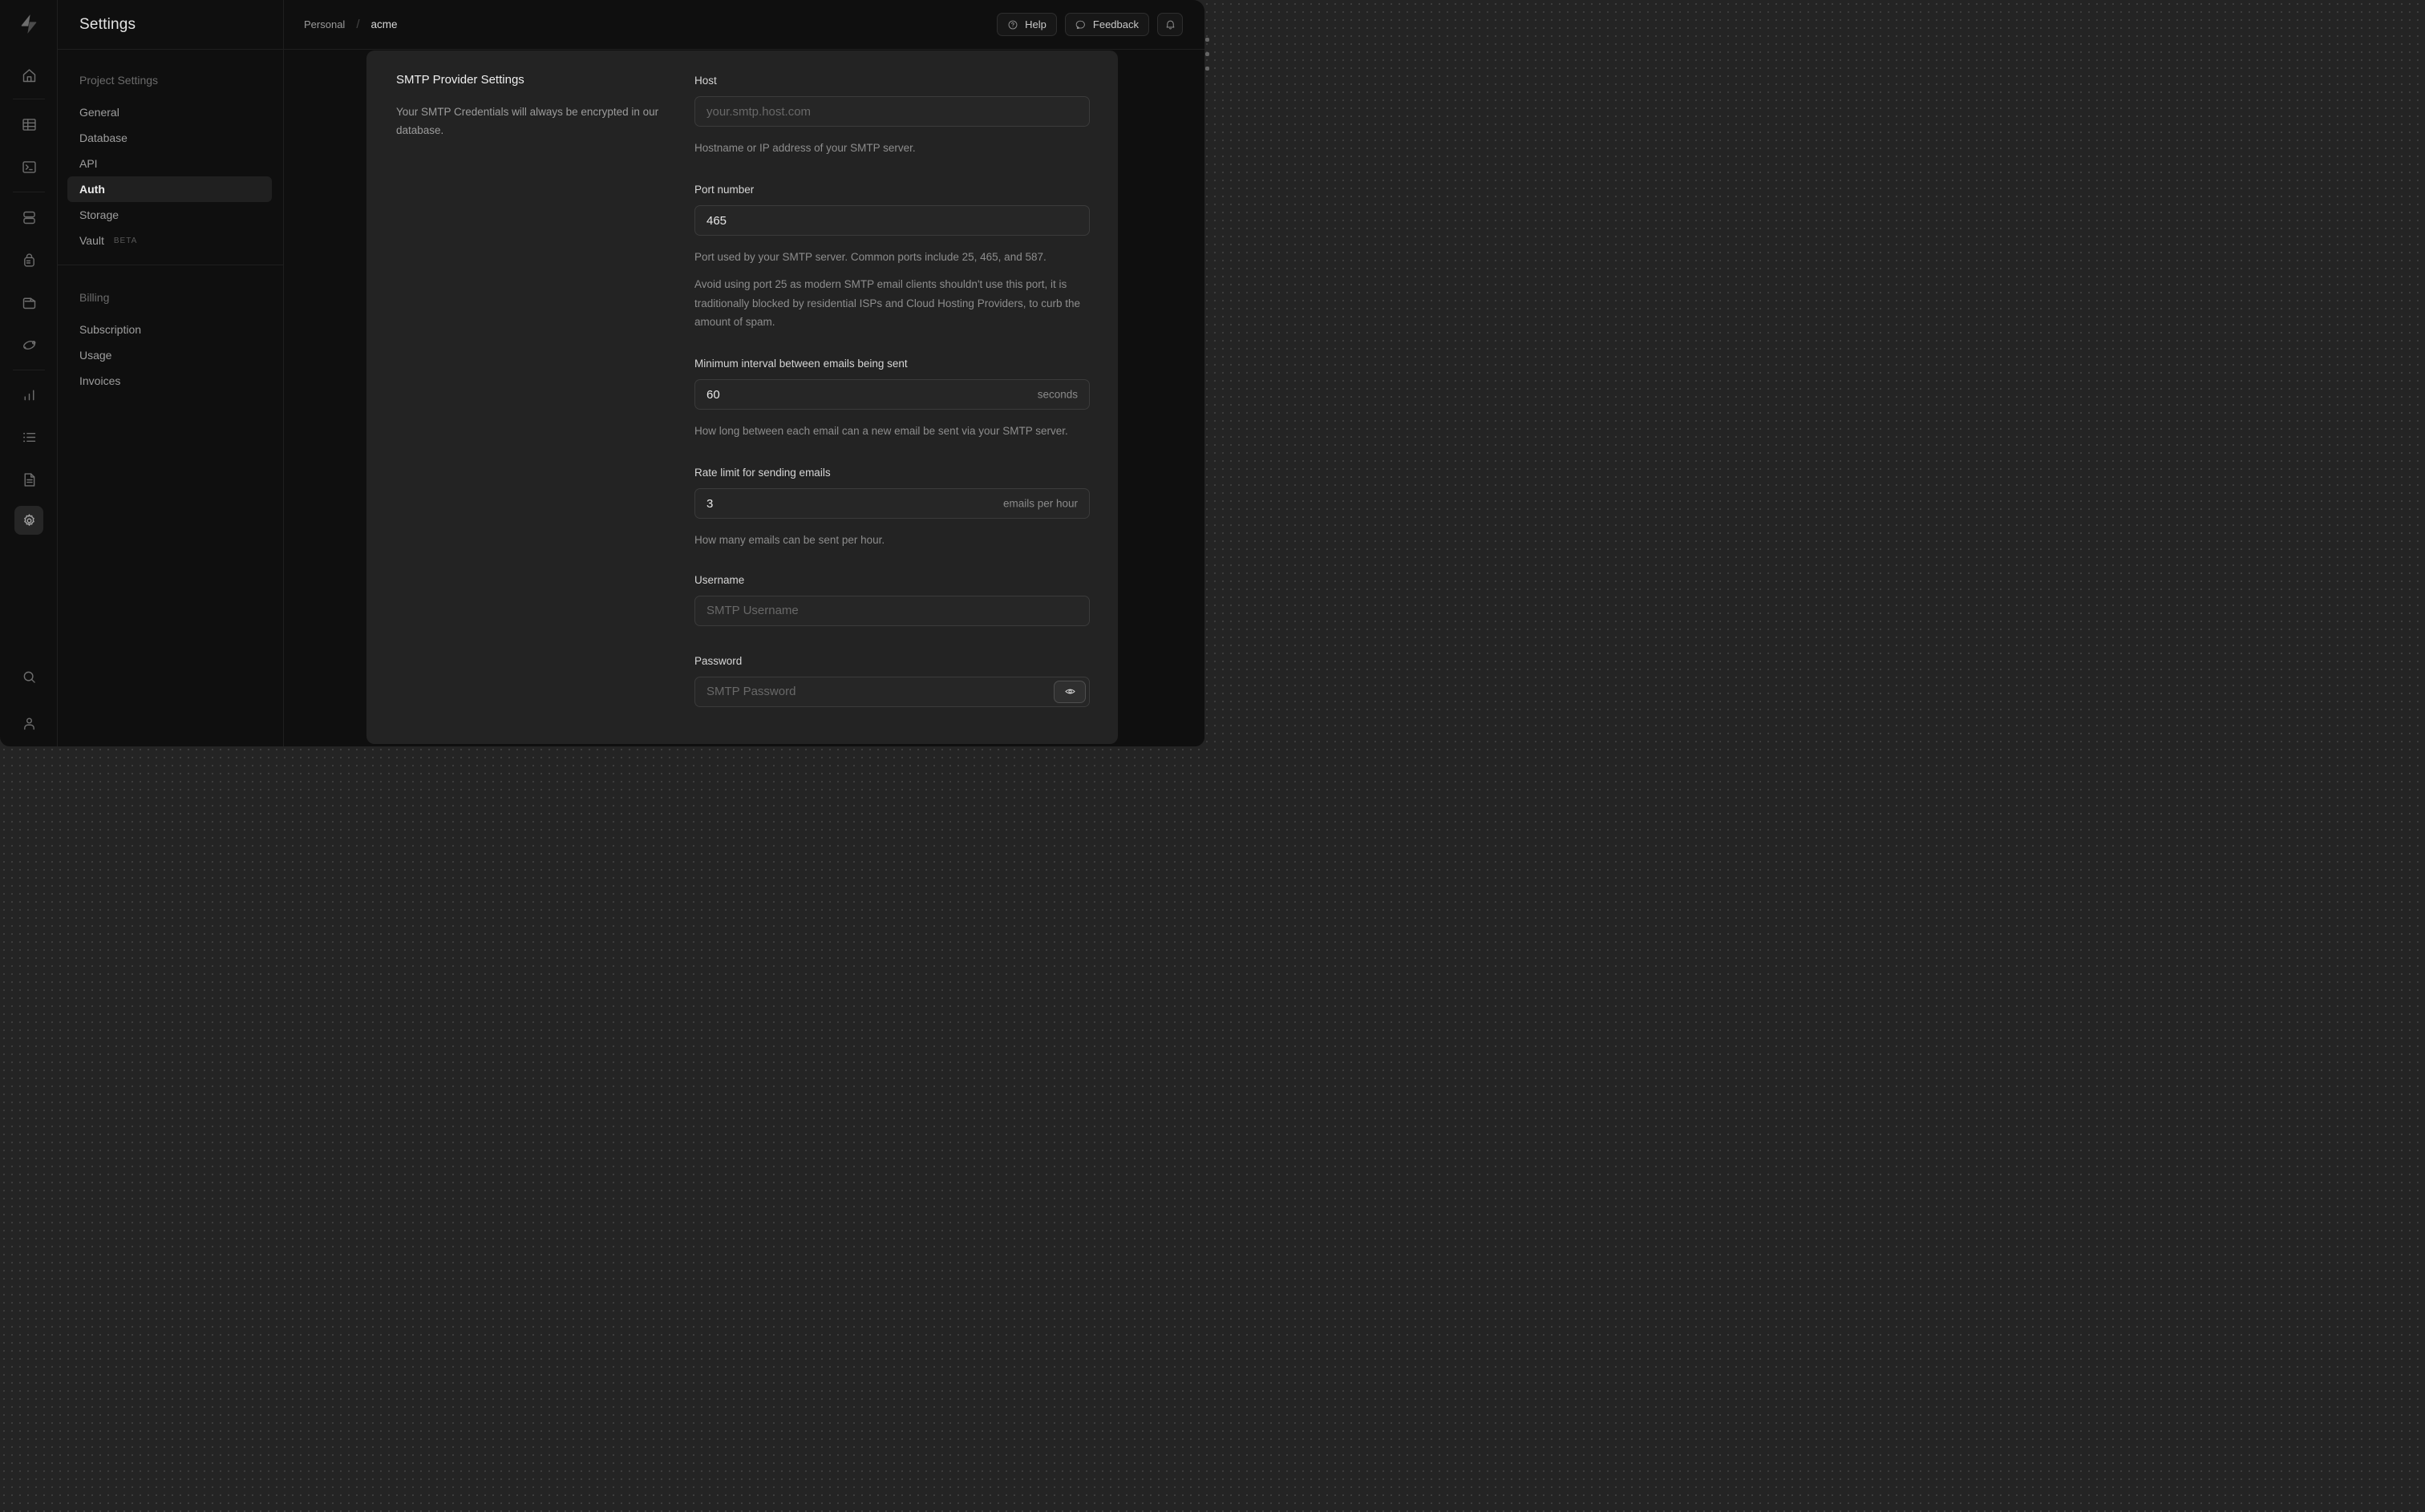 This screenshot has width=2425, height=1512. Describe the element at coordinates (351, 24) in the screenshot. I see `breadcrumb: Personal / acme` at that location.